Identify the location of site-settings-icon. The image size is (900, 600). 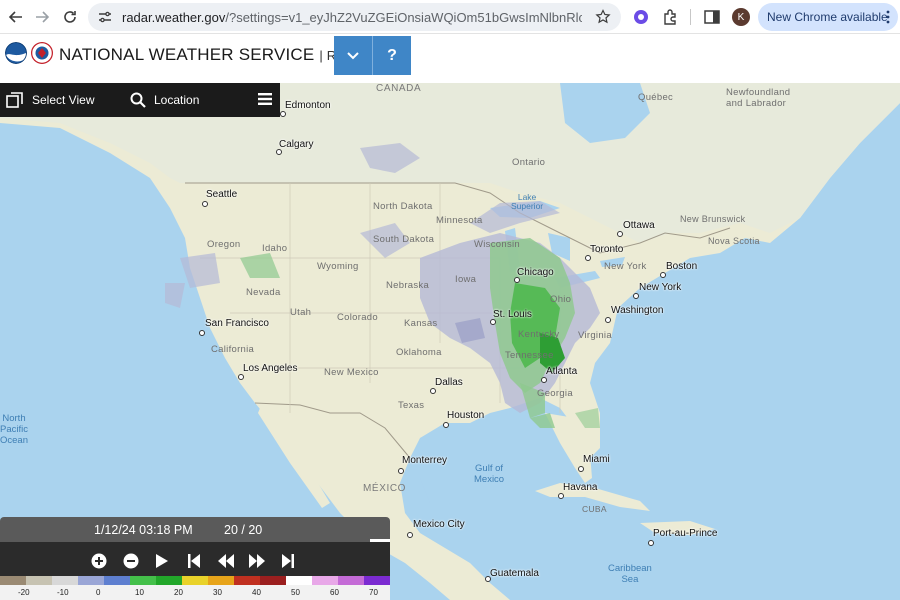
(105, 17).